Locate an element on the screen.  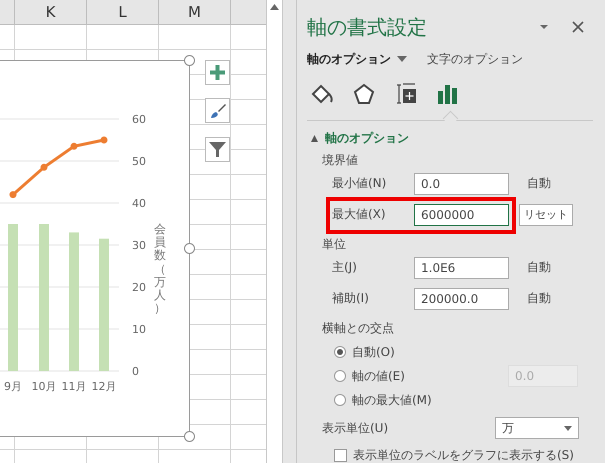
funnel-icon is located at coordinates (217, 149).